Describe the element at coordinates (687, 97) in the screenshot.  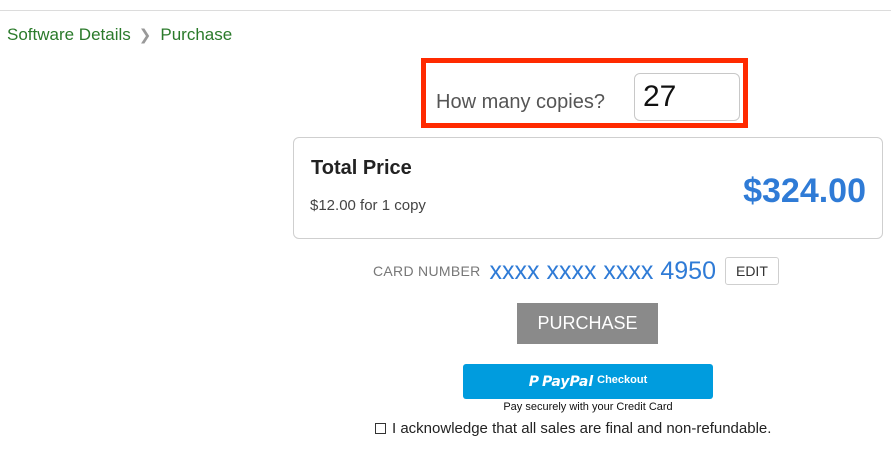
I see `copies-input` at that location.